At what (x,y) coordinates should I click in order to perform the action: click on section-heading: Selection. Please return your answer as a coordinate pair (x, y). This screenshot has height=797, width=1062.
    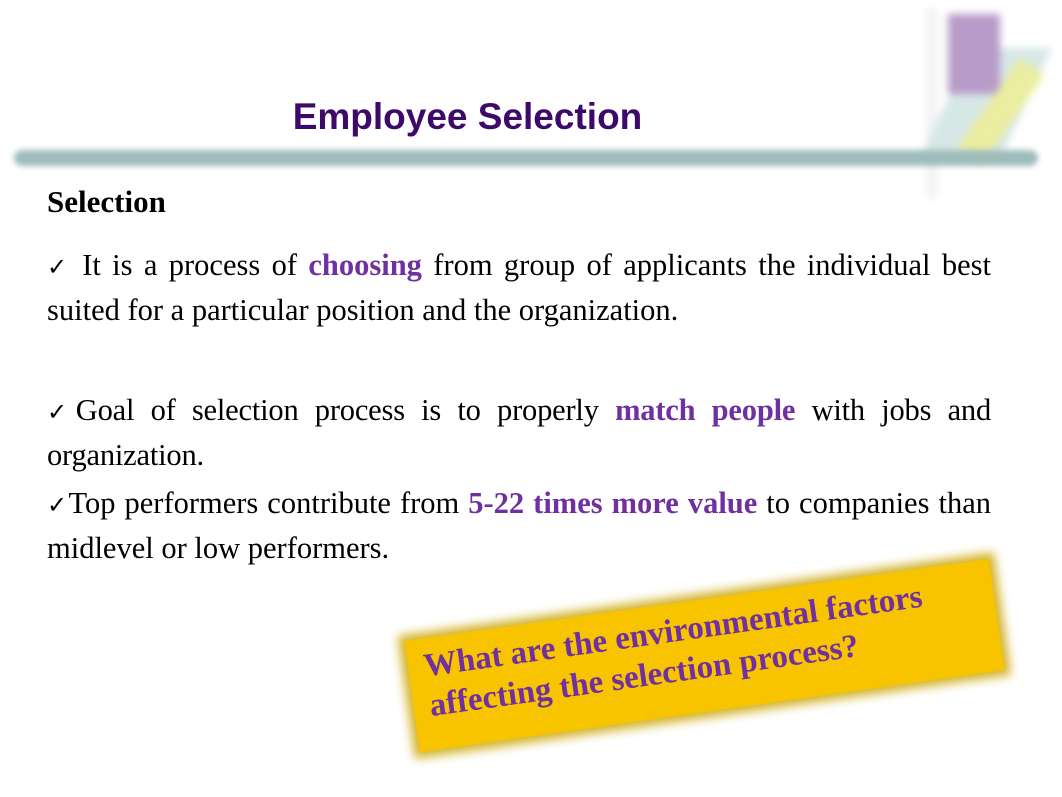
    Looking at the image, I should click on (106, 201).